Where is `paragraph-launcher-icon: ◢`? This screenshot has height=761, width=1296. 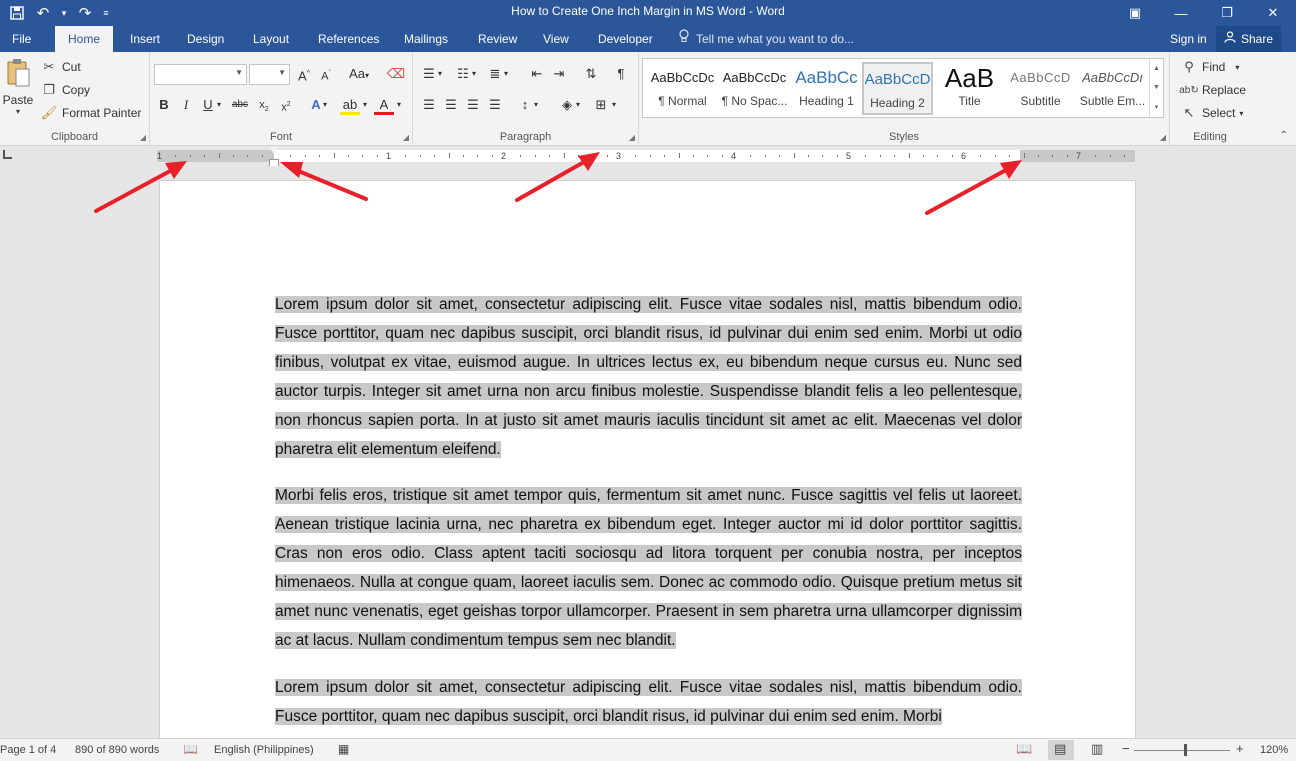 paragraph-launcher-icon: ◢ is located at coordinates (632, 137).